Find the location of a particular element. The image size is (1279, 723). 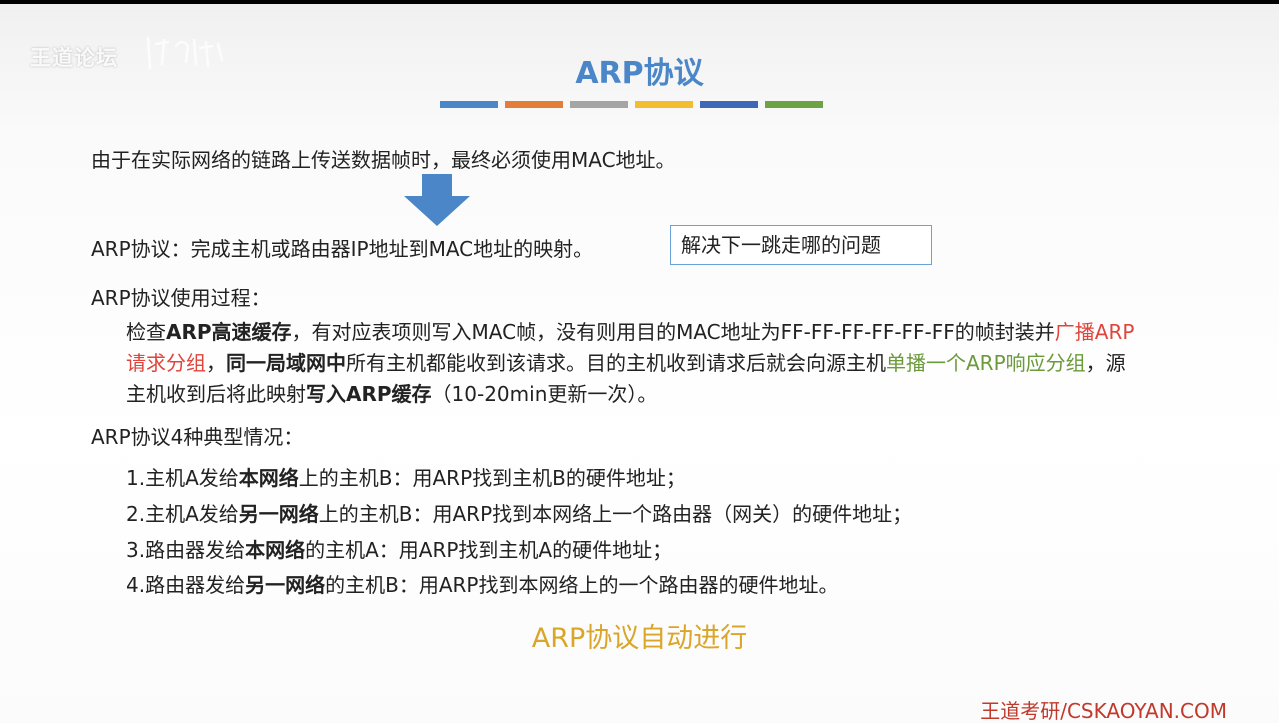

unicast-arp-reply: 单播一个ARP响应分组 is located at coordinates (986, 363).